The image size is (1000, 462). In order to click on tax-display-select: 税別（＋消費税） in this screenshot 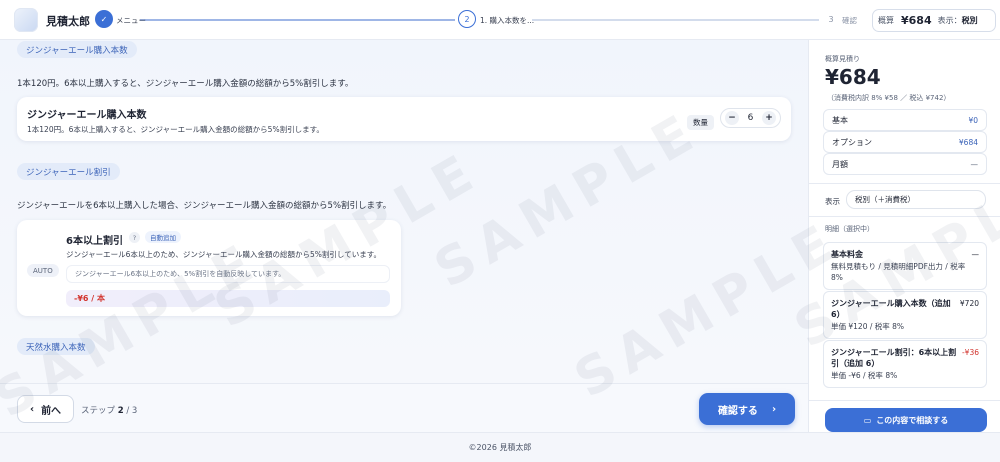, I will do `click(916, 199)`.